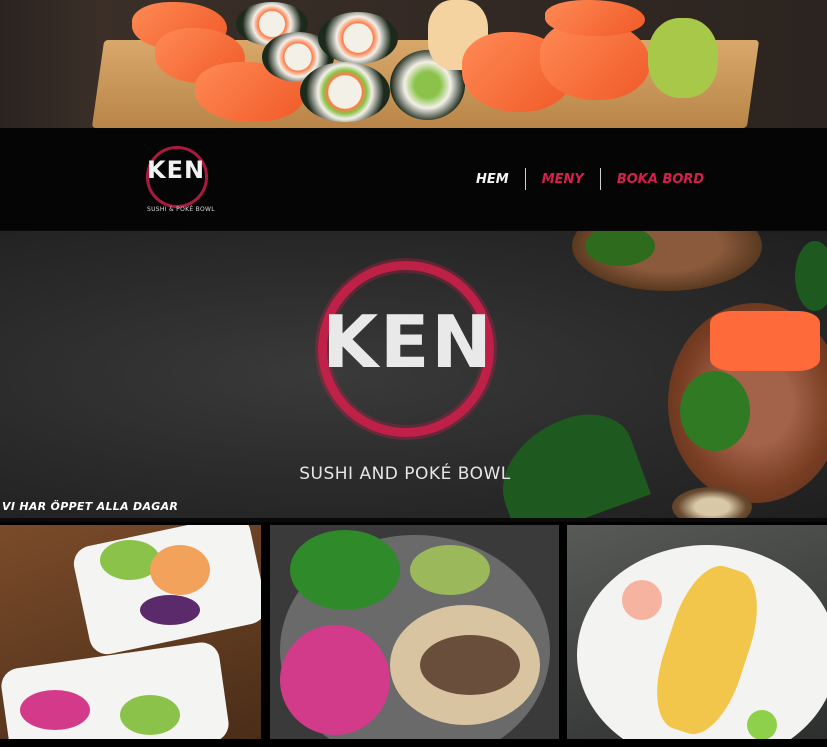 This screenshot has height=747, width=827. What do you see at coordinates (180, 570) in the screenshot?
I see `salmon` at bounding box center [180, 570].